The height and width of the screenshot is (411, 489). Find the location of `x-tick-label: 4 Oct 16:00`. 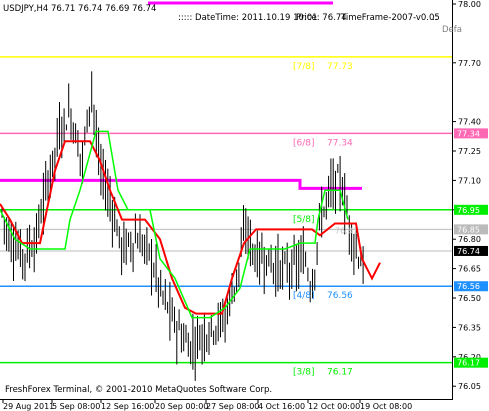

x-tick-label: 4 Oct 16:00 is located at coordinates (281, 406).